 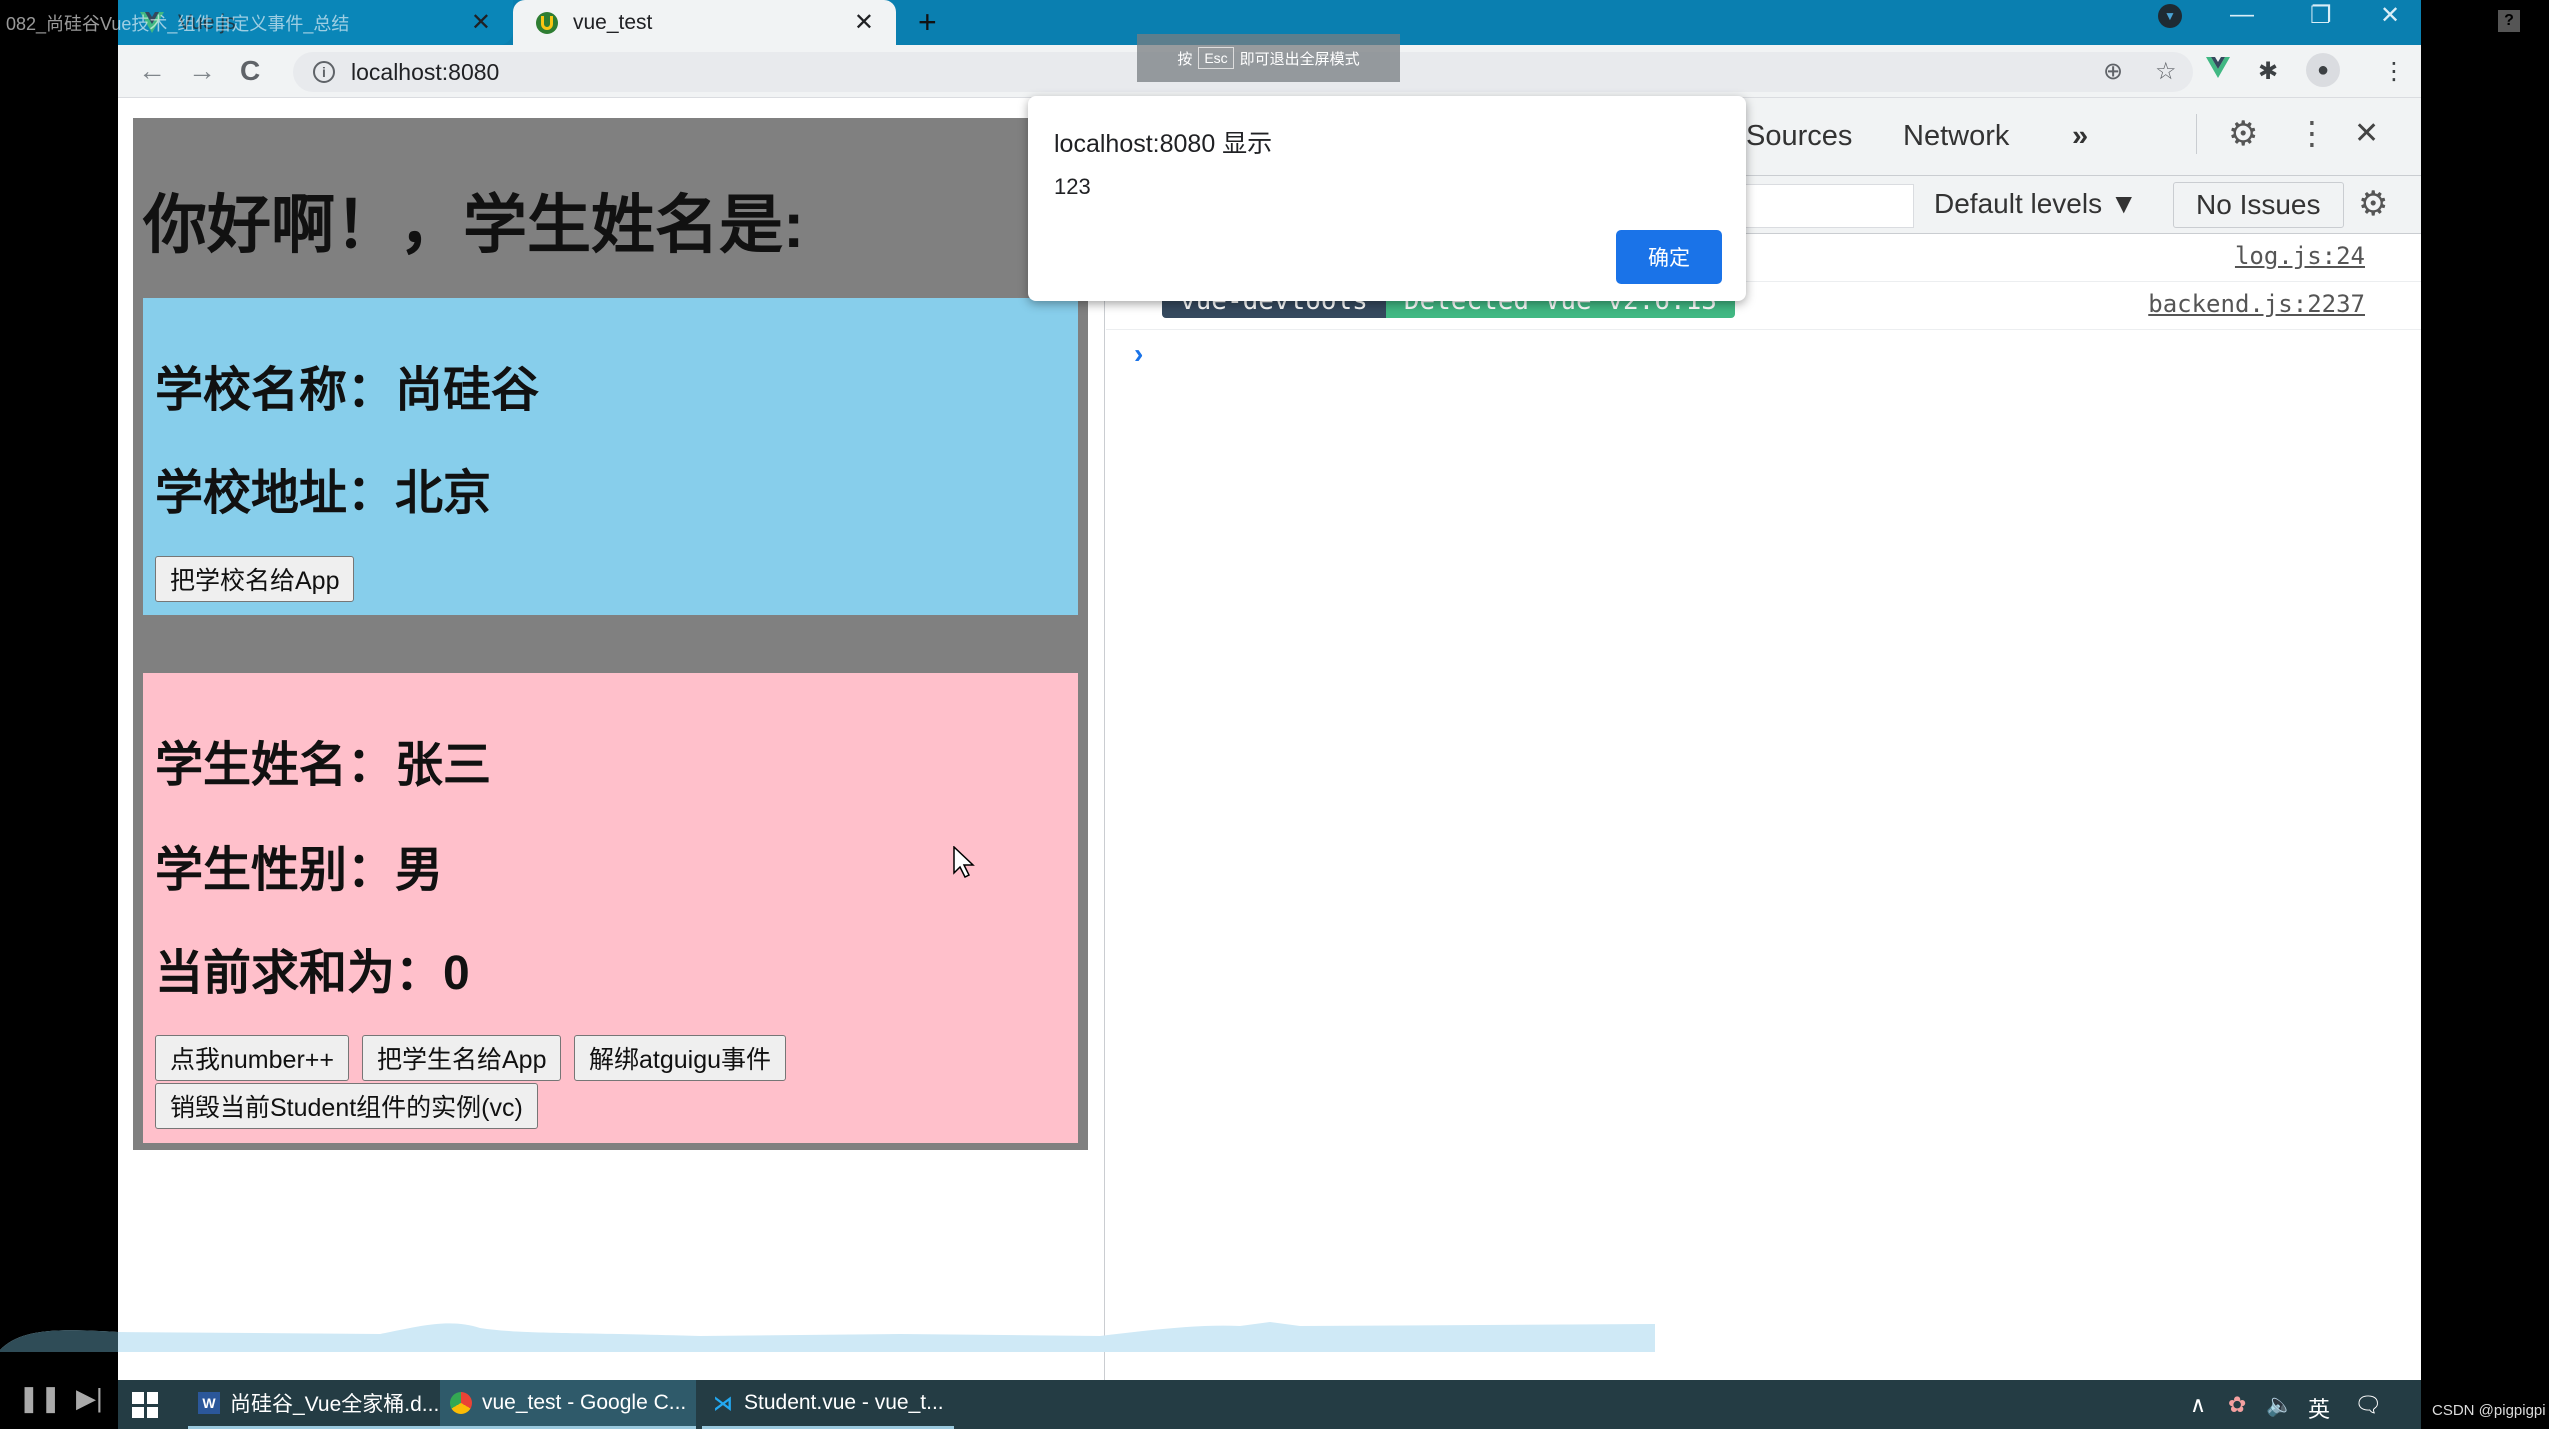 I want to click on bookmark-star-icon: ☆, so click(x=2166, y=71).